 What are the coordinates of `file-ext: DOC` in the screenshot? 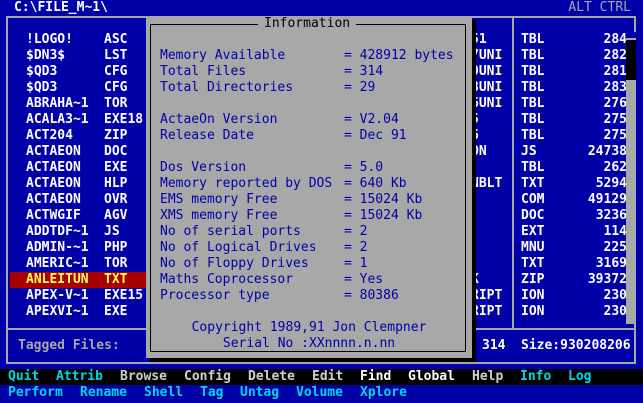 It's located at (116, 151).